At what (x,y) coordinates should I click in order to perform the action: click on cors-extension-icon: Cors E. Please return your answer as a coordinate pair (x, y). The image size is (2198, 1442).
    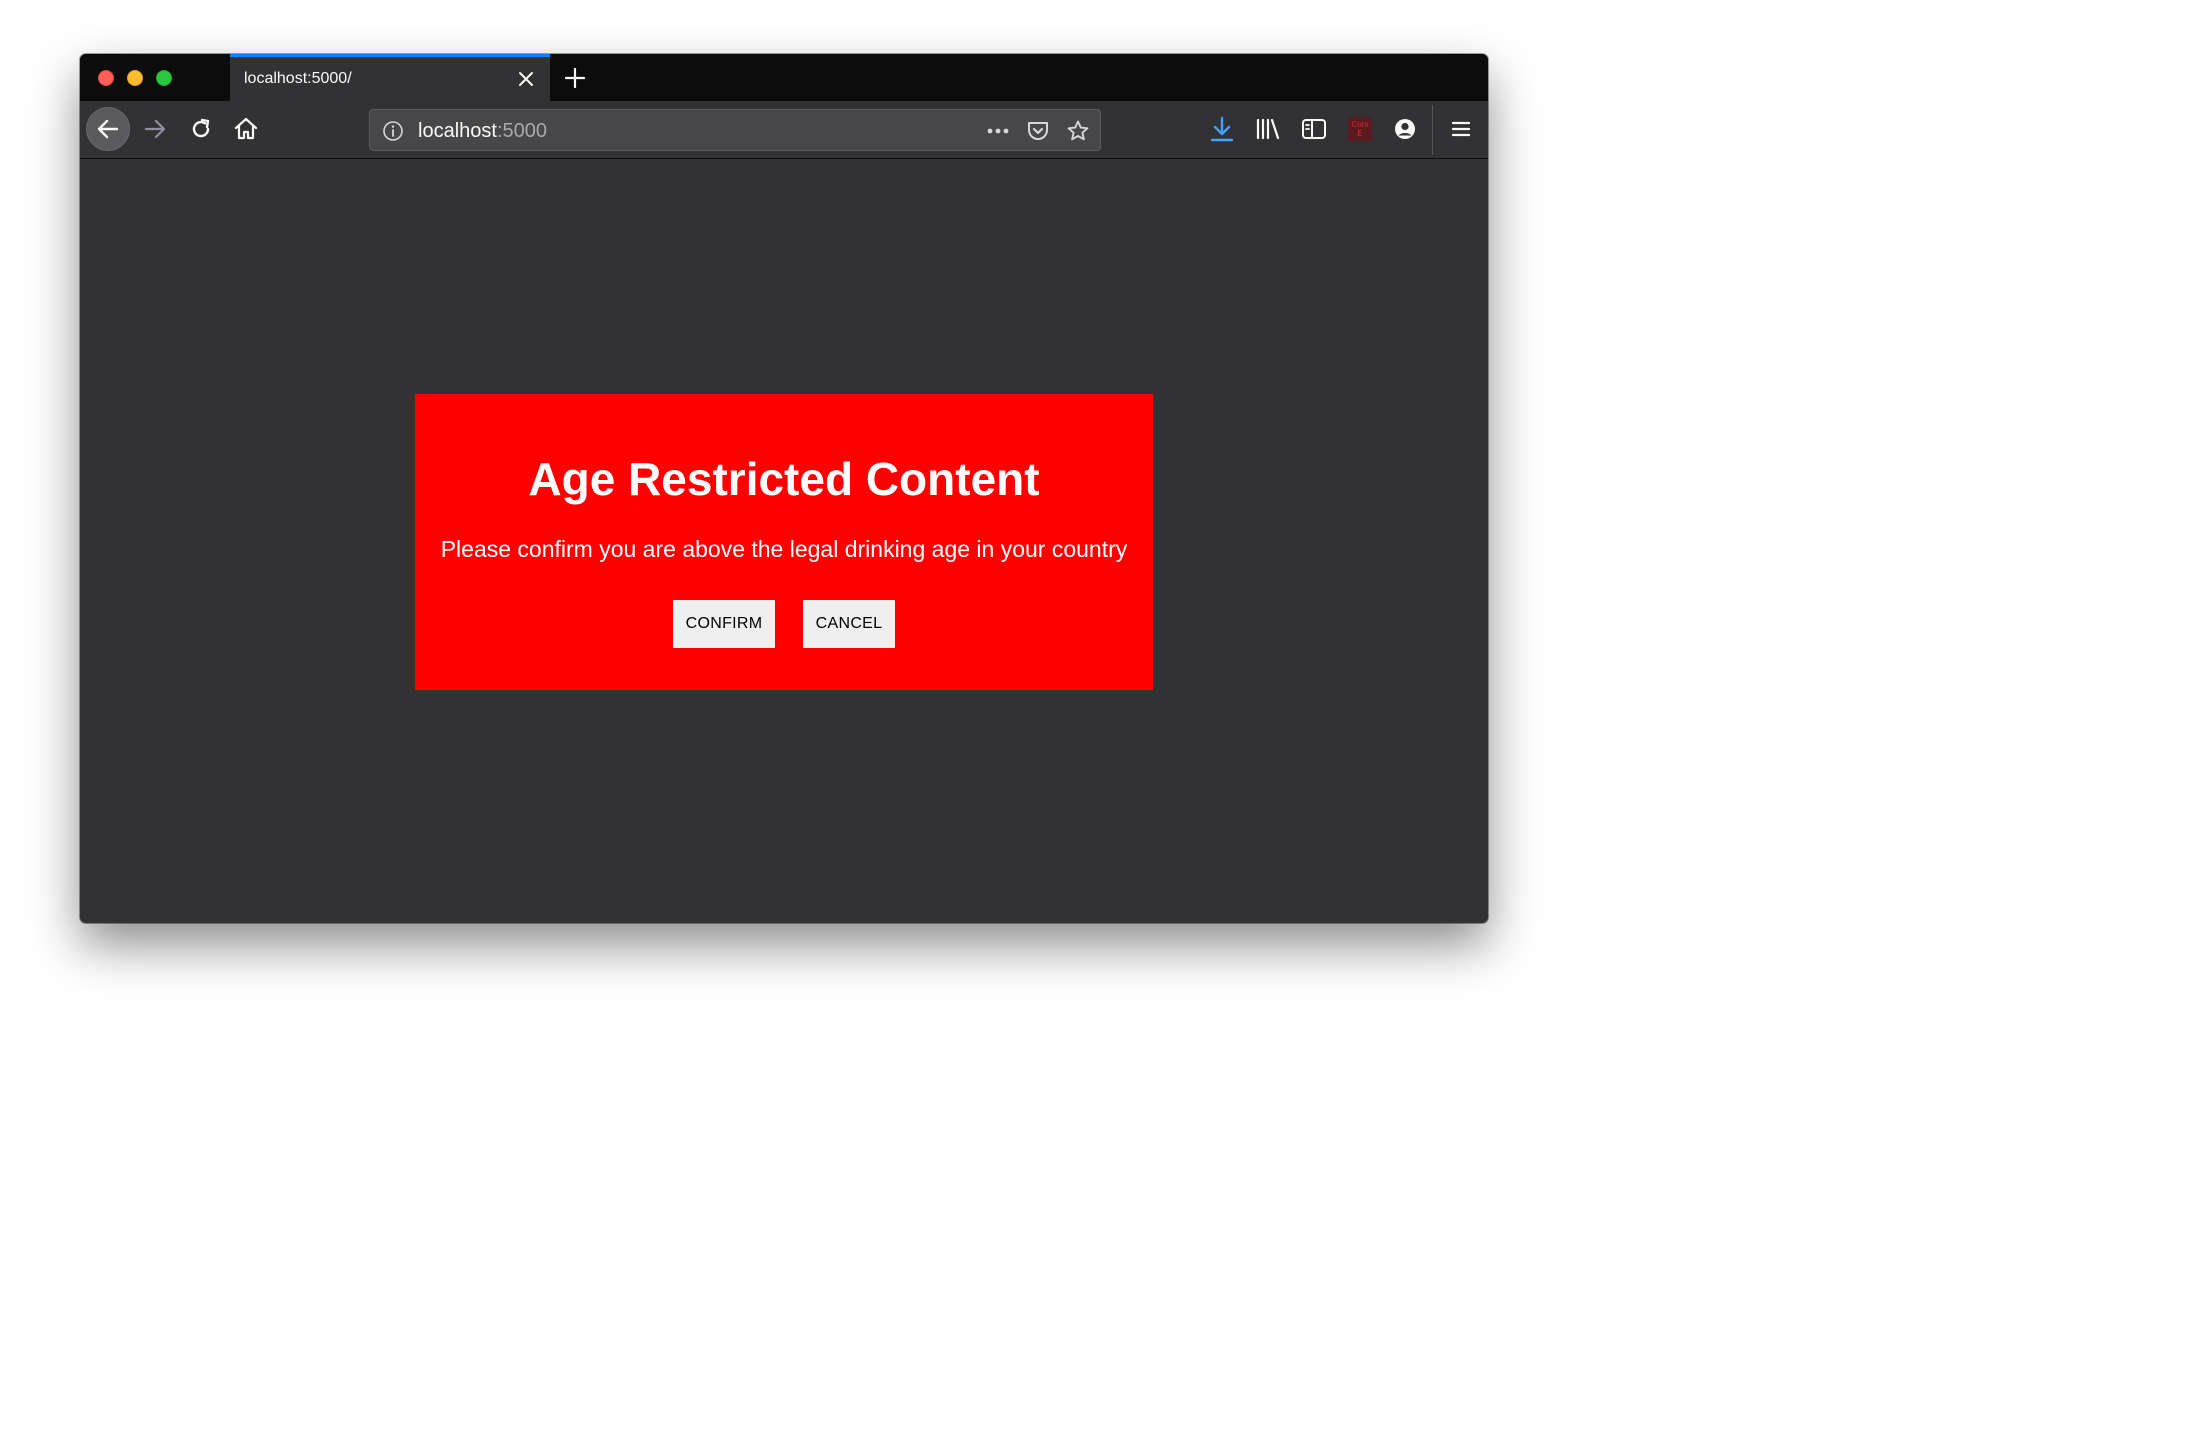
    Looking at the image, I should click on (1360, 129).